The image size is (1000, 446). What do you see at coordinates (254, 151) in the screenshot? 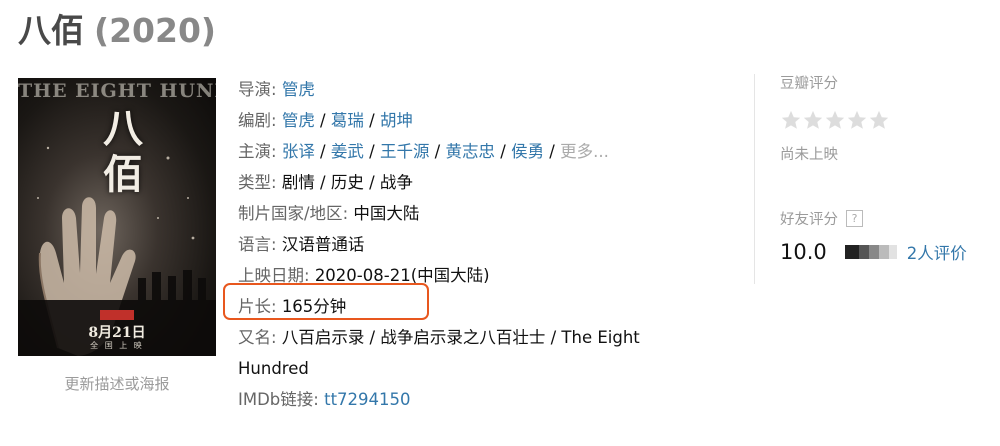
I see `cast-label: 主演` at bounding box center [254, 151].